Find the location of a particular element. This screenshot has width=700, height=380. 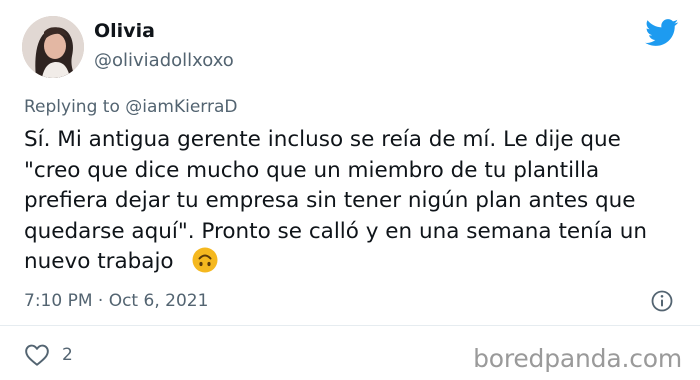

avatar-image is located at coordinates (53, 47).